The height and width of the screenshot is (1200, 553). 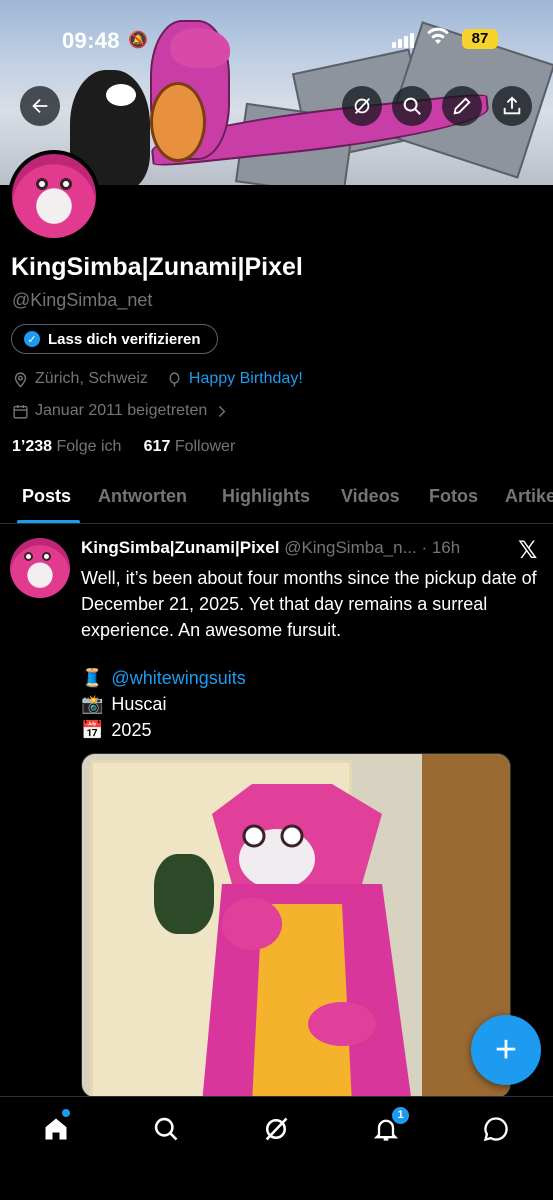 I want to click on post-credit-year: 📅 2025, so click(x=116, y=730).